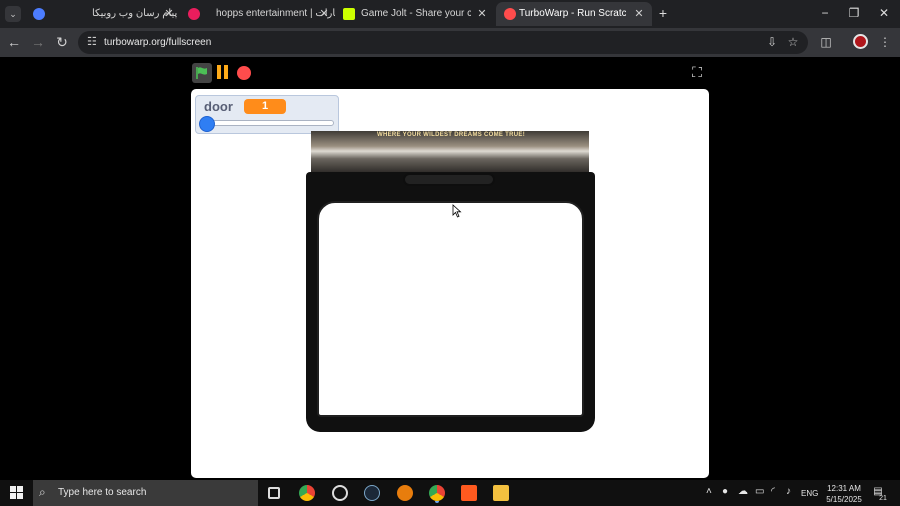 Image resolution: width=900 pixels, height=506 pixels. What do you see at coordinates (42, 492) in the screenshot?
I see `search-icon: ⌕` at bounding box center [42, 492].